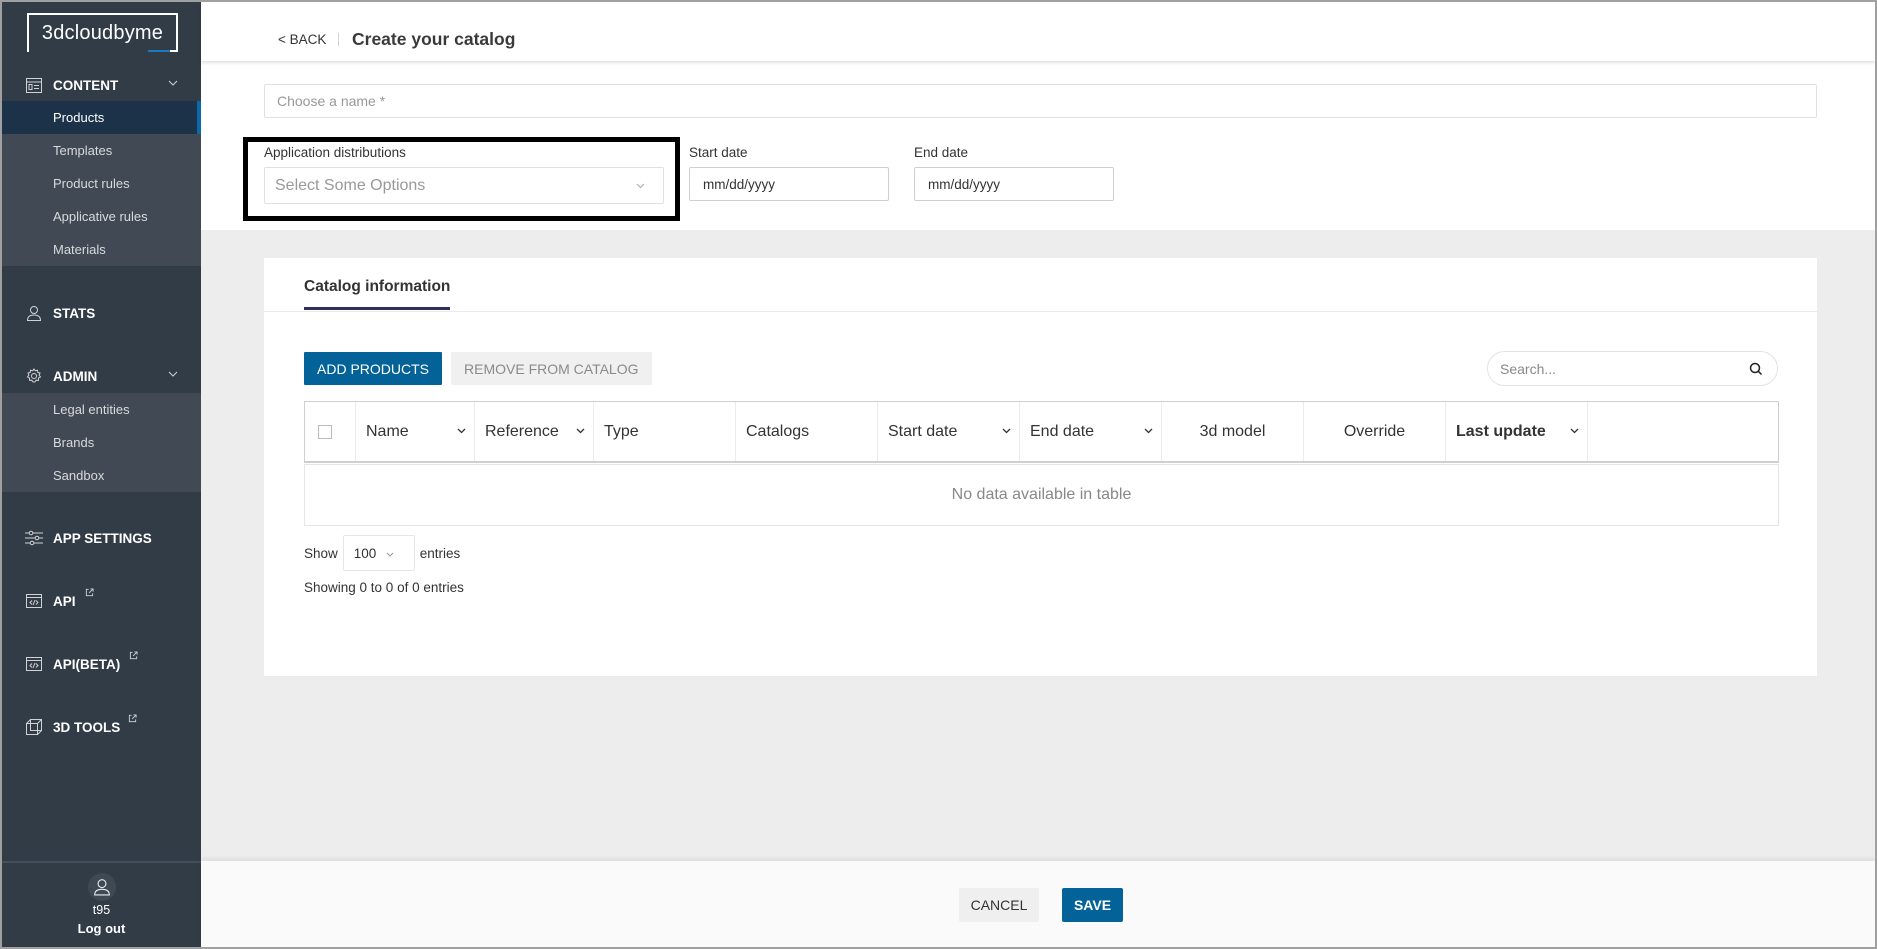  I want to click on column-header-type: Type, so click(665, 431).